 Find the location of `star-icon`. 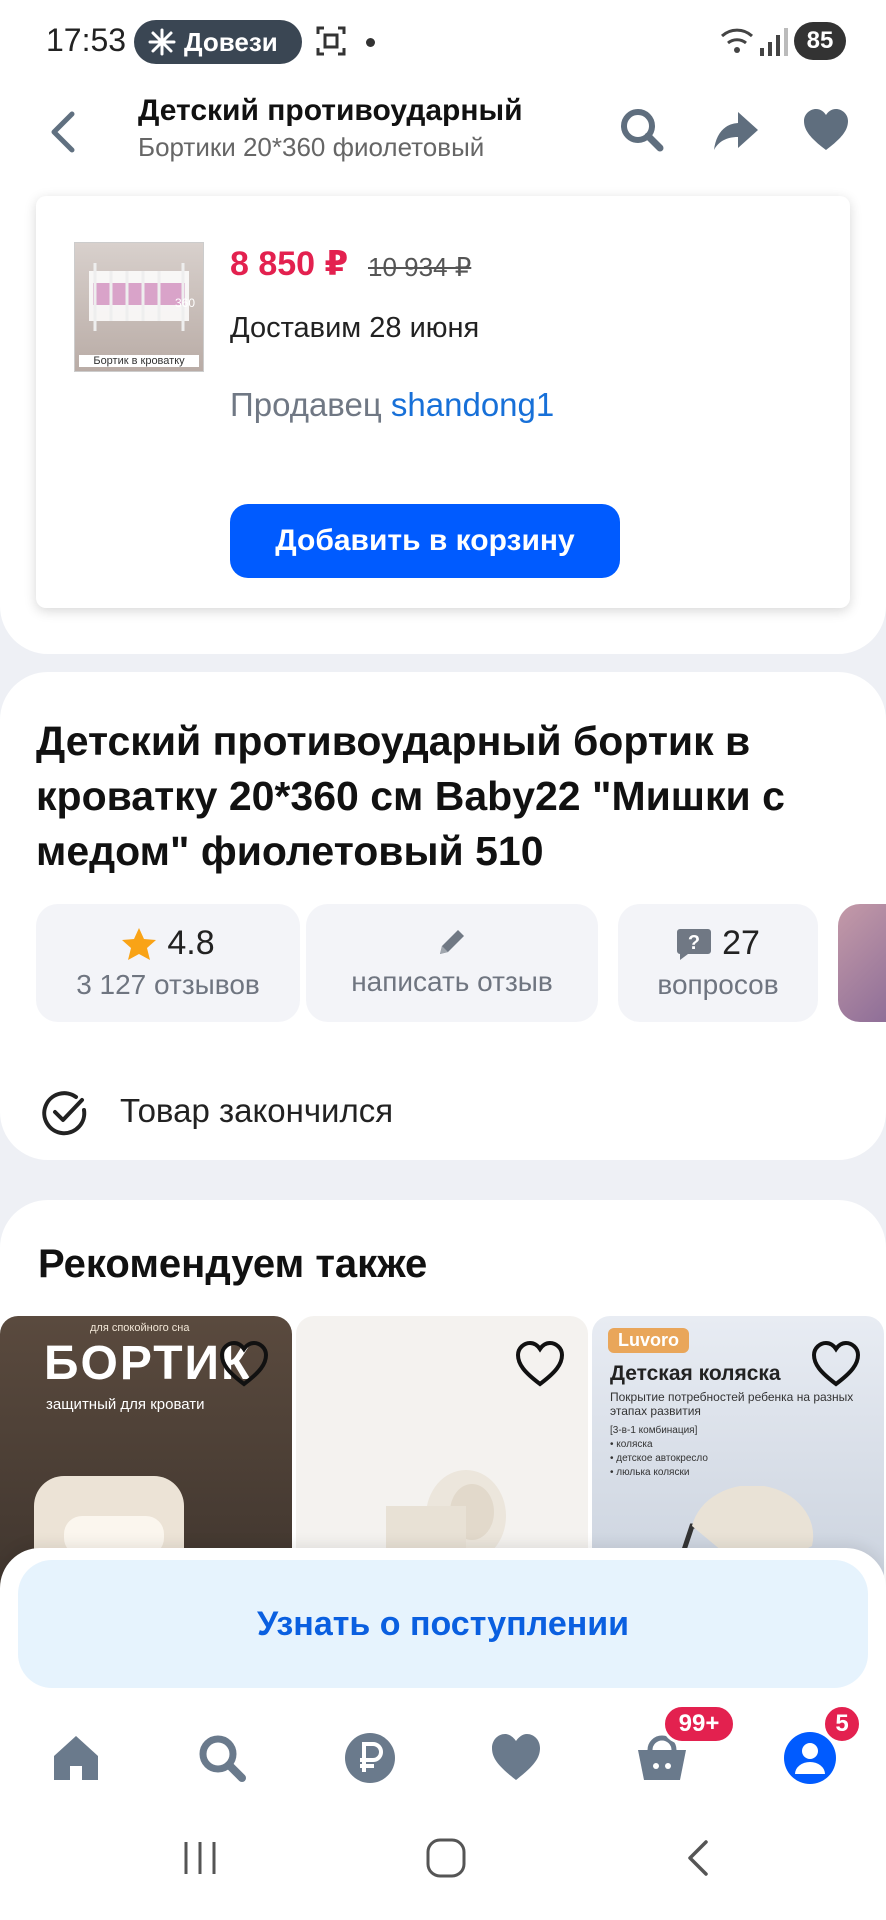

star-icon is located at coordinates (139, 943).